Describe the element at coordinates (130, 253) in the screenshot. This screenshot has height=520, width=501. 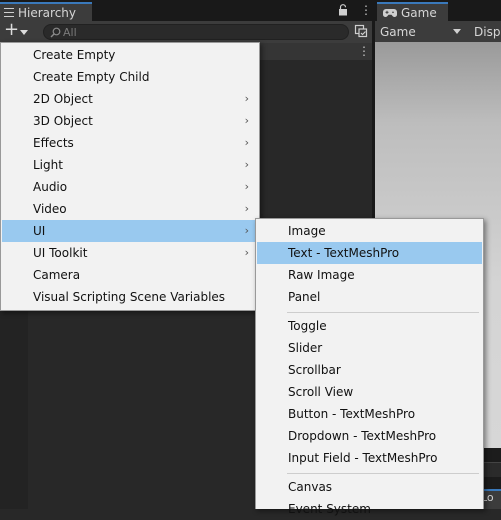
I see `menu-item-ui-toolkit: UI Toolkit ›` at that location.